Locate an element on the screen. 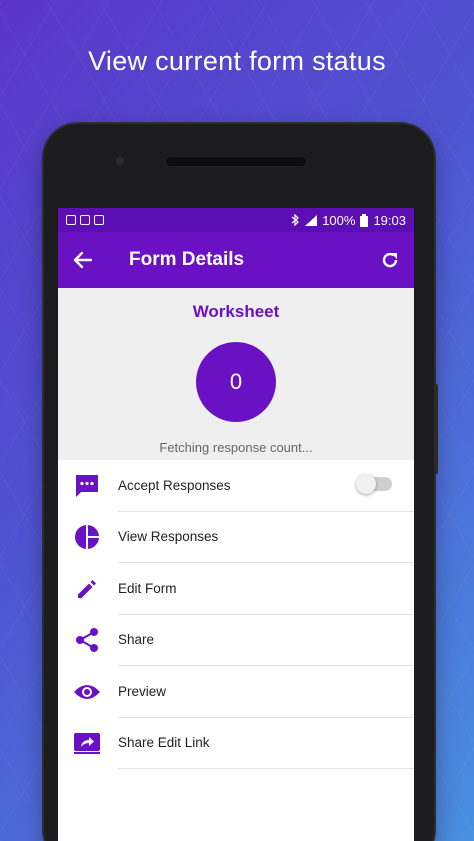 This screenshot has height=841, width=474. menu-item-label: Preview is located at coordinates (266, 692).